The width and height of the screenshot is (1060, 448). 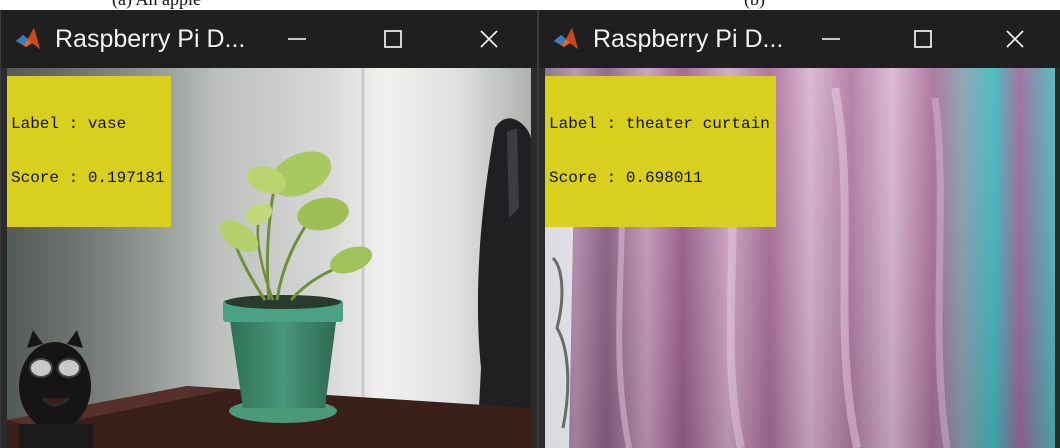 I want to click on prediction-overlay: Label : vase Score : 0.197181, so click(x=89, y=151).